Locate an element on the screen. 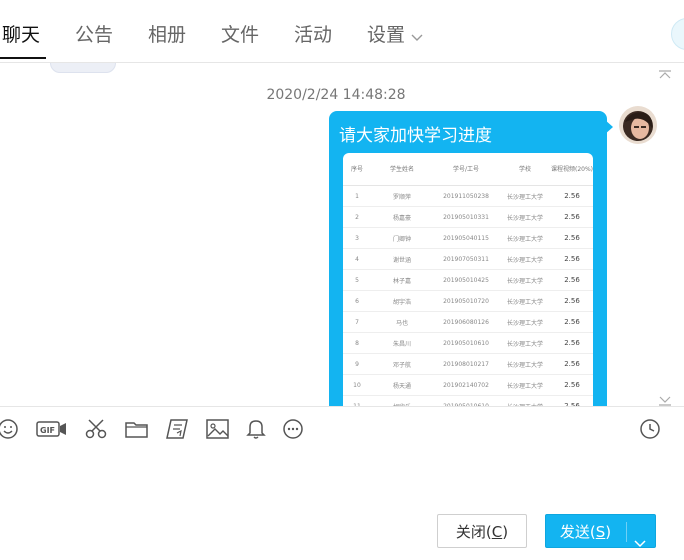 The height and width of the screenshot is (560, 684). bell-icon is located at coordinates (256, 429).